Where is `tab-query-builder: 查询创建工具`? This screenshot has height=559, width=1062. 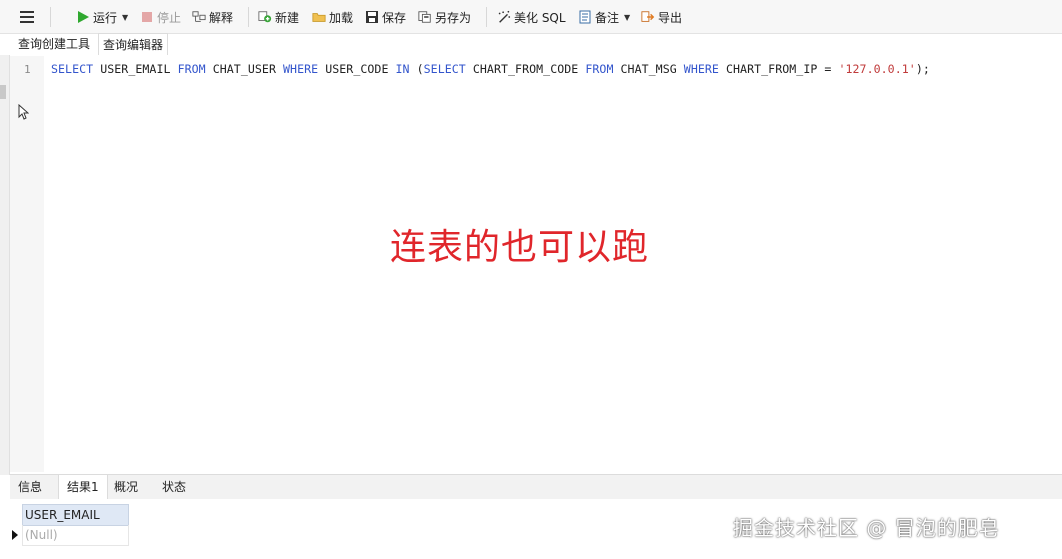
tab-query-builder: 查询创建工具 is located at coordinates (54, 44).